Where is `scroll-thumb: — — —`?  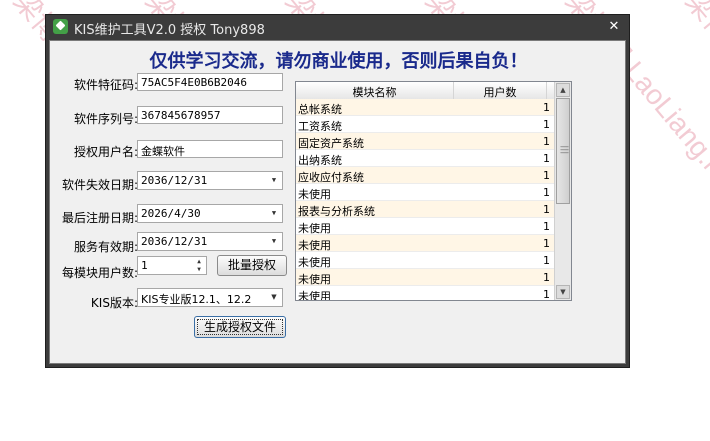 scroll-thumb: — — — is located at coordinates (563, 151).